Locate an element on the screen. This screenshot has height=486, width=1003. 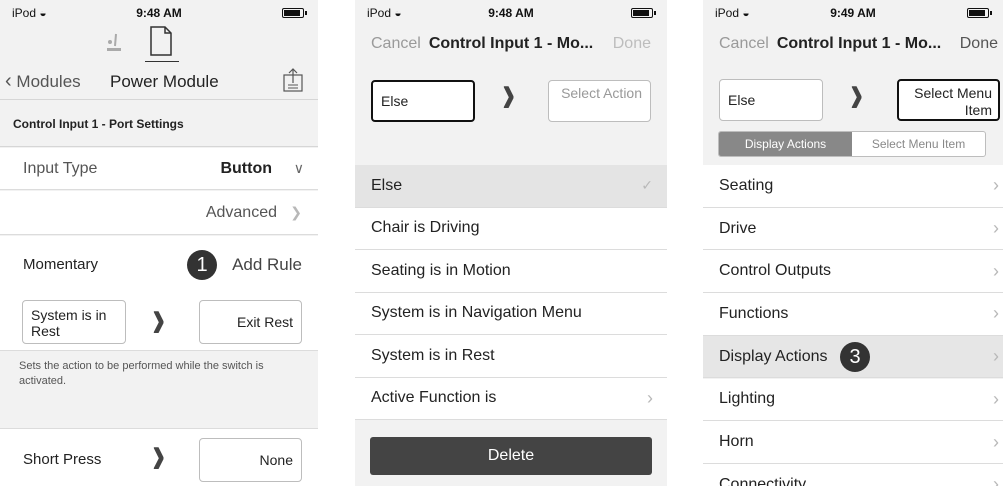
list-item-label: Seating is located at coordinates (746, 185).